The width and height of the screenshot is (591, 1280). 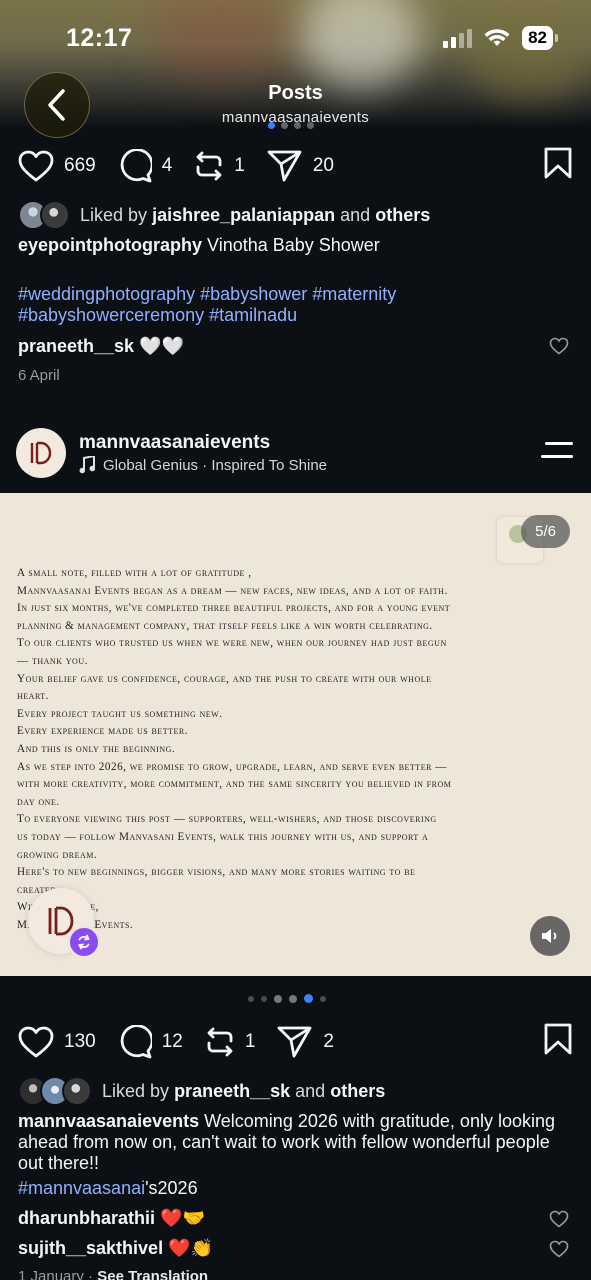 I want to click on liked-by-user: praneeth__sk, so click(x=232, y=1091).